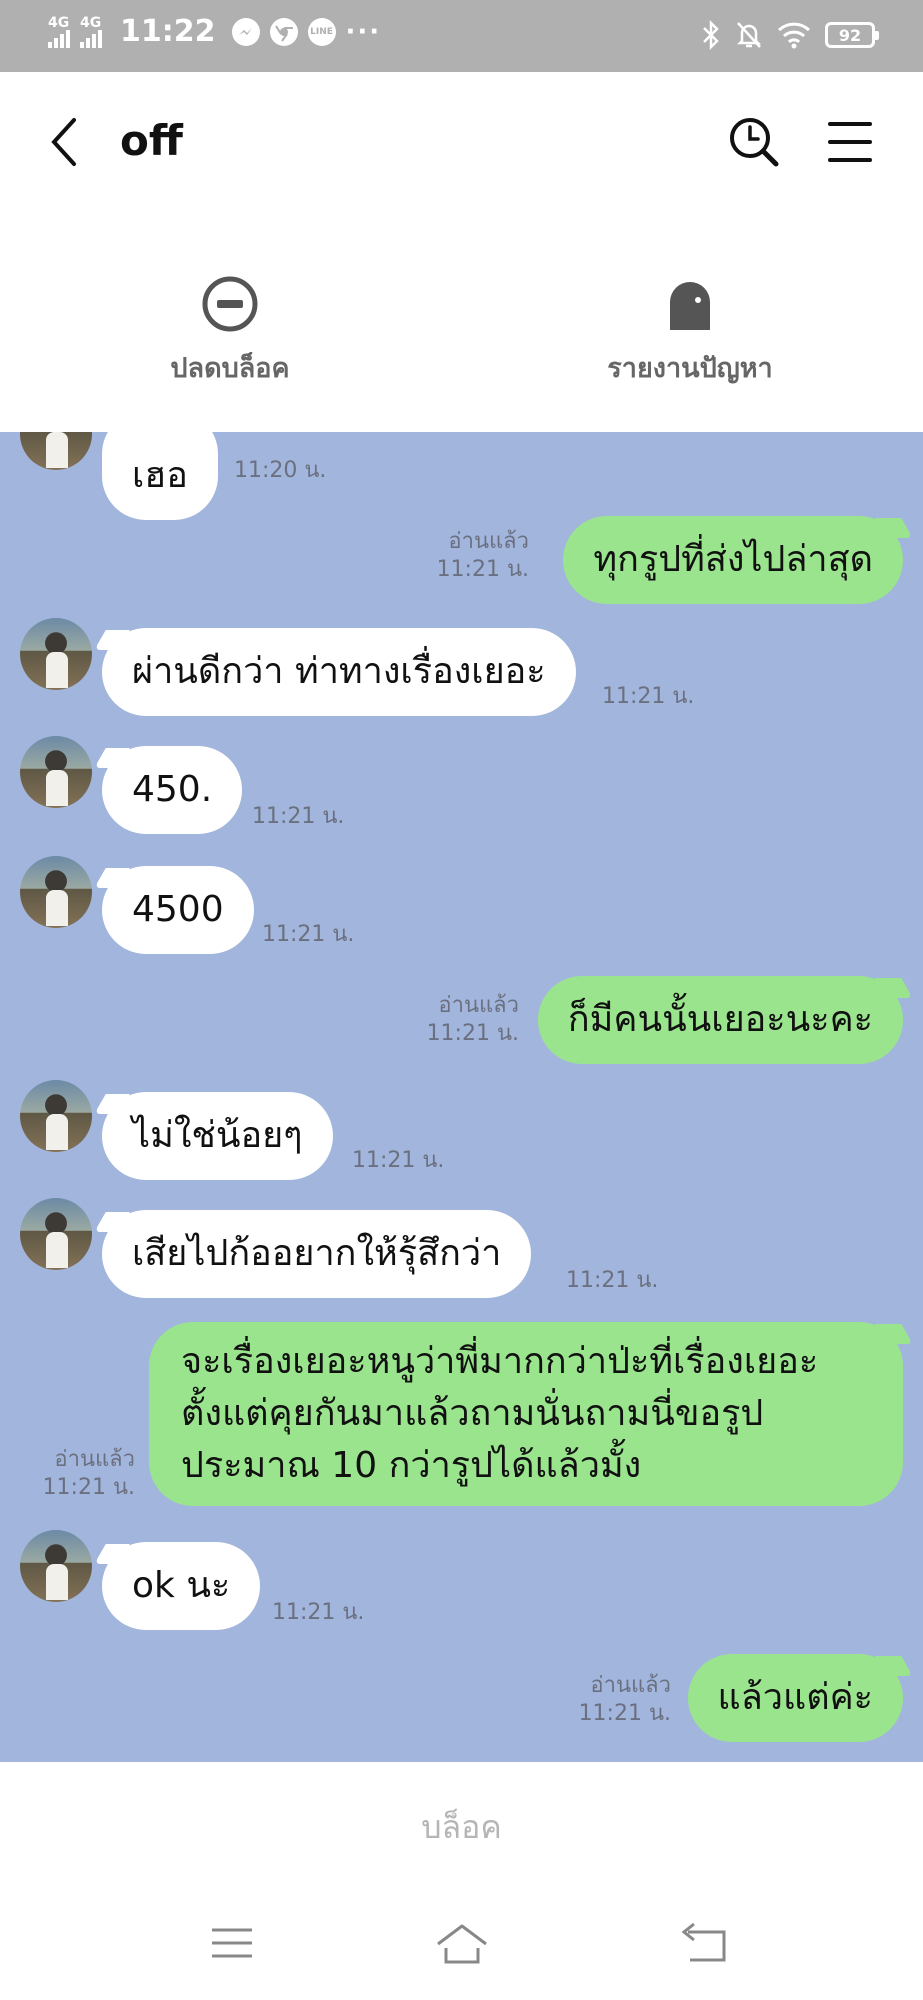  I want to click on home-icon, so click(462, 1944).